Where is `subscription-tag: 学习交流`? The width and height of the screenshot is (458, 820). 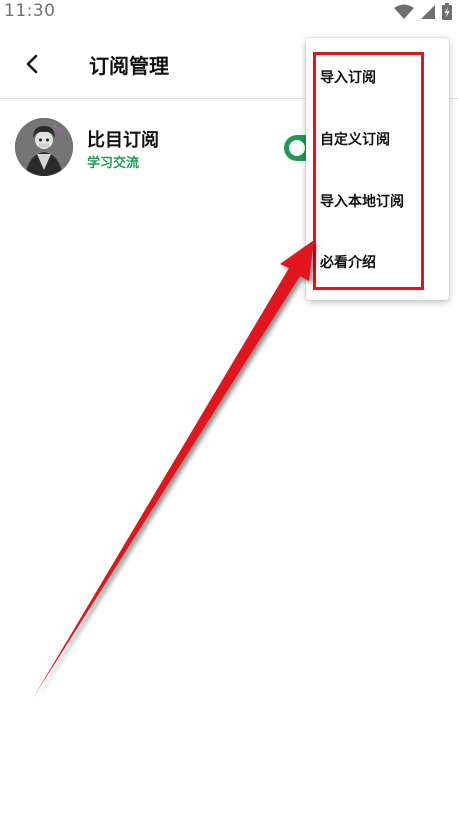 subscription-tag: 学习交流 is located at coordinates (113, 163).